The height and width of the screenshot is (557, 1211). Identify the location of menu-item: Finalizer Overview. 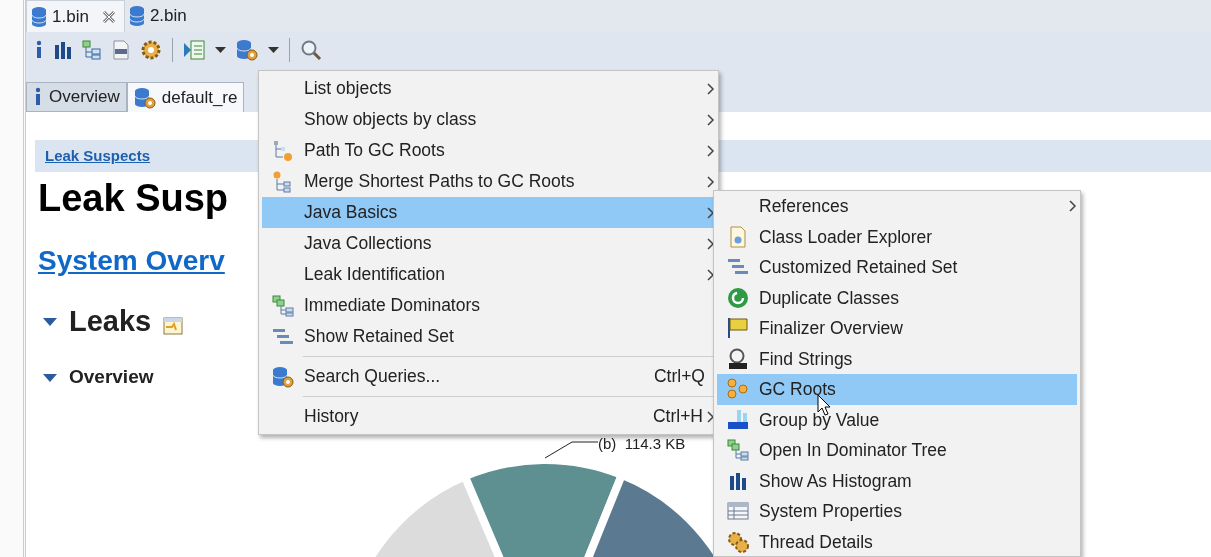
(897, 328).